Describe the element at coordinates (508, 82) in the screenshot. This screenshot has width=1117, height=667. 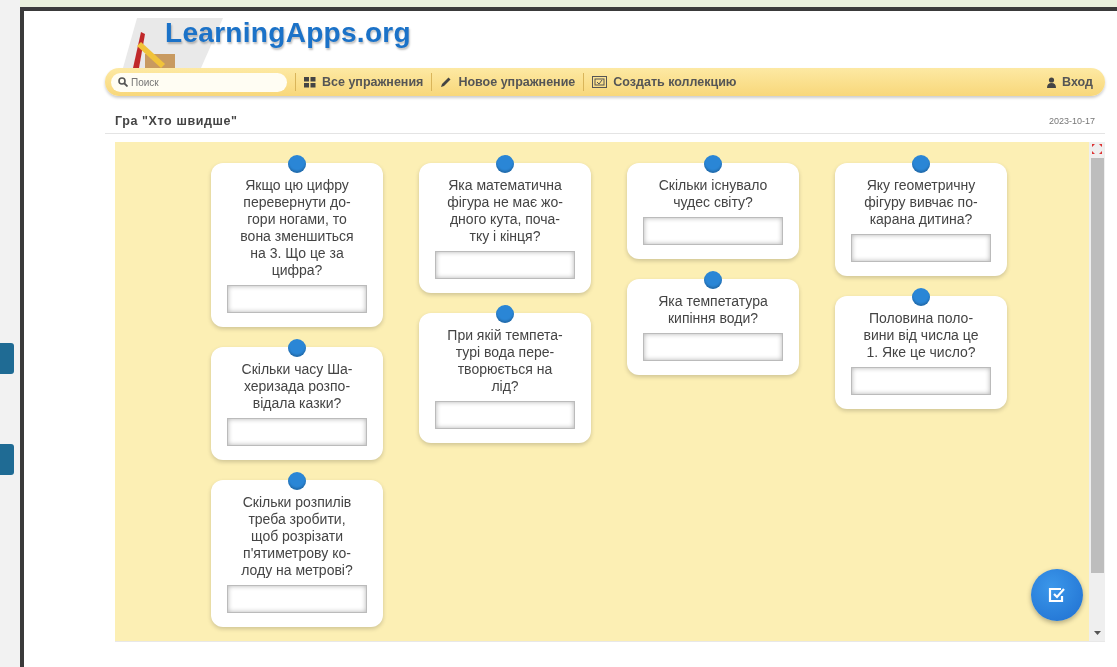
I see `nav-link: Новое упражнение` at that location.